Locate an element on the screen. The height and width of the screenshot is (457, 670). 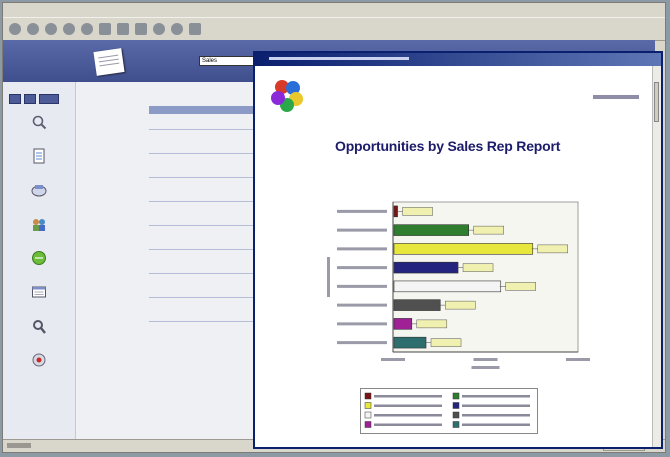
search-icon is located at coordinates (105, 29).